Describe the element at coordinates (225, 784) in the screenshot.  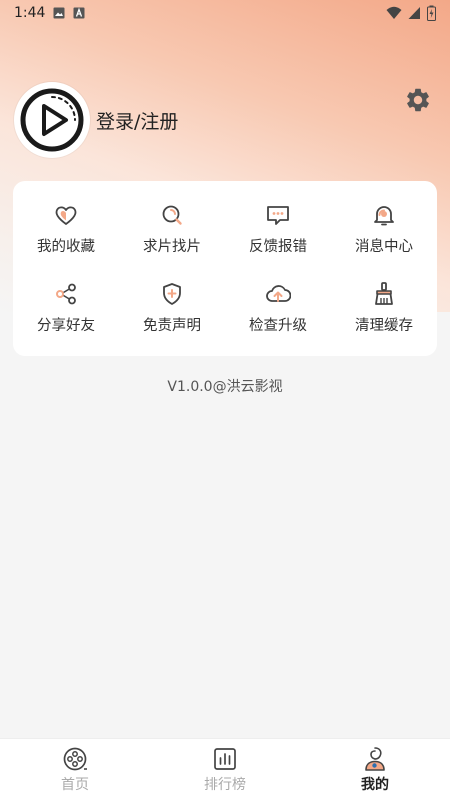
I see `nav-label-ranking: 排行榜` at that location.